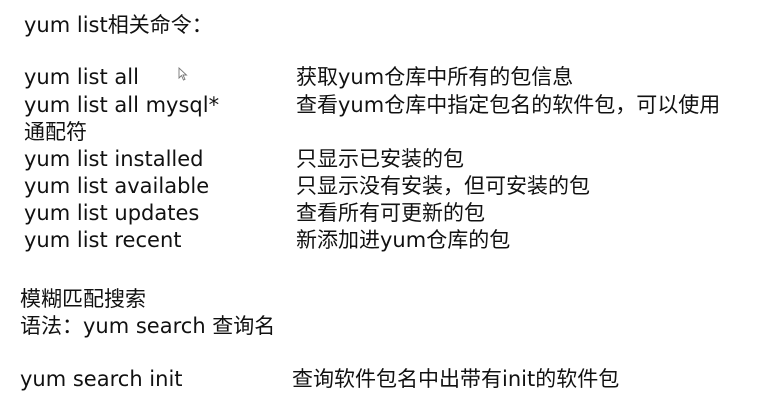 The height and width of the screenshot is (409, 761). I want to click on search-syntax: 语法：yum search 查询名, so click(148, 326).